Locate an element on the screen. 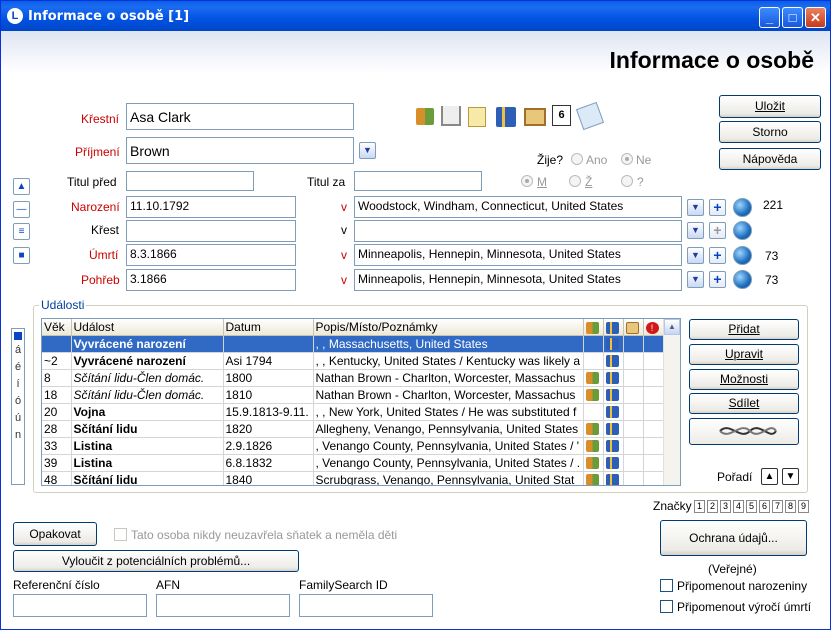  afn-input is located at coordinates (223, 605).